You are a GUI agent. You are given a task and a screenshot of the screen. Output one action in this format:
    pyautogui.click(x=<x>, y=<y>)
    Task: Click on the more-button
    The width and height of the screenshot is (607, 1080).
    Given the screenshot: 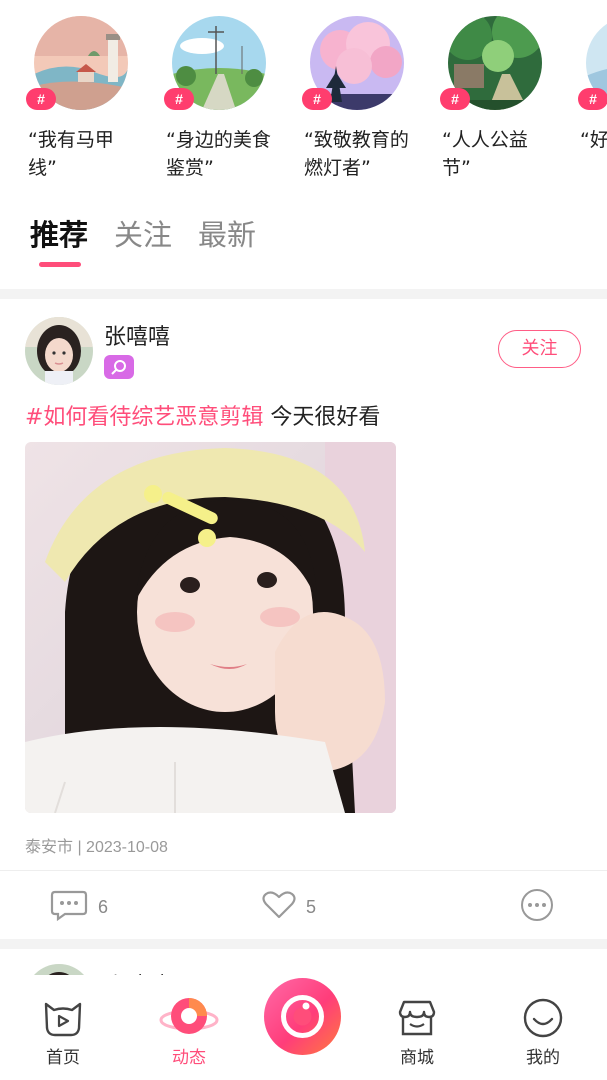 What is the action you would take?
    pyautogui.click(x=537, y=907)
    